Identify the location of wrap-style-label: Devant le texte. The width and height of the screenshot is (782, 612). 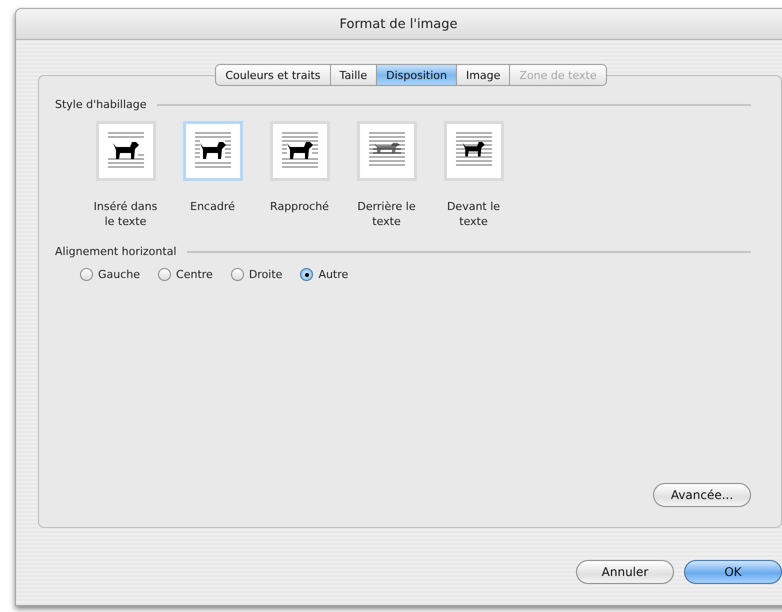
(474, 214).